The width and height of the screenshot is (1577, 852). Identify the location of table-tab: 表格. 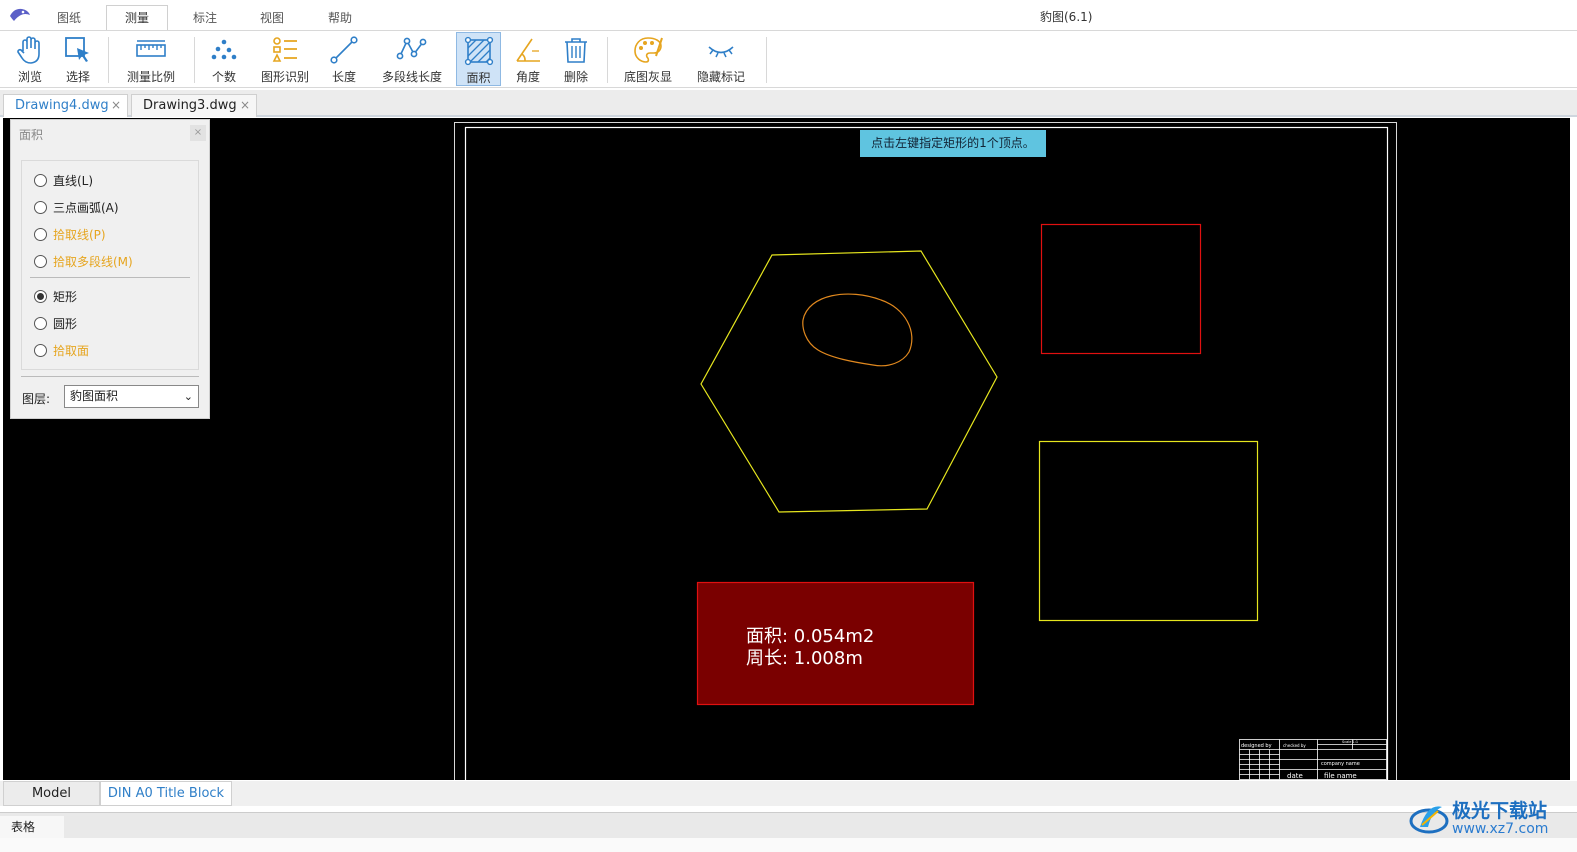
(32, 827).